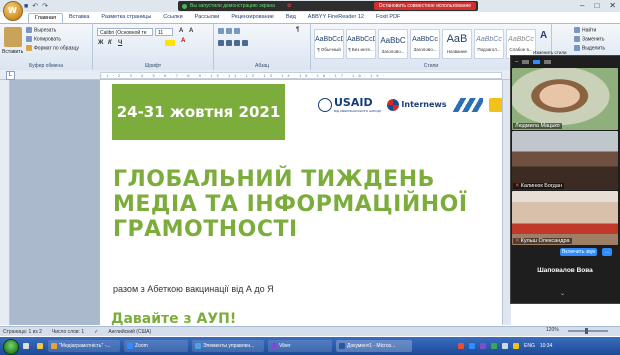  Describe the element at coordinates (579, 252) in the screenshot. I see `unmute-button: Включить звук` at that location.